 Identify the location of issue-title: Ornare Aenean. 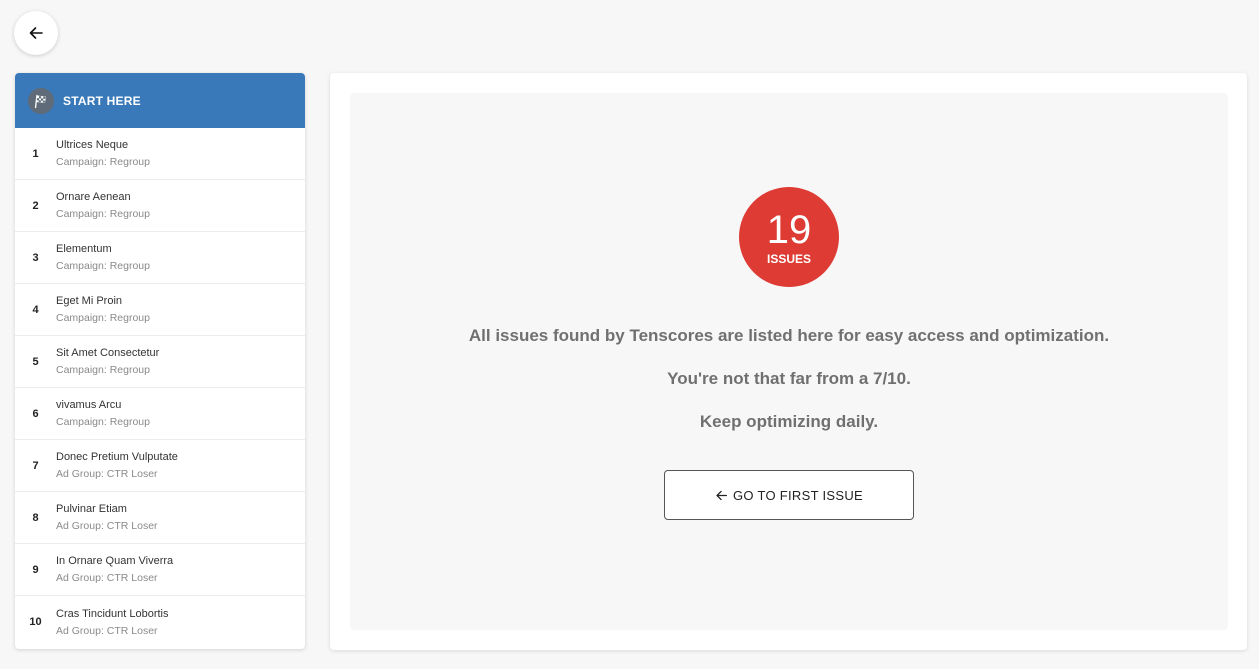
(93, 197).